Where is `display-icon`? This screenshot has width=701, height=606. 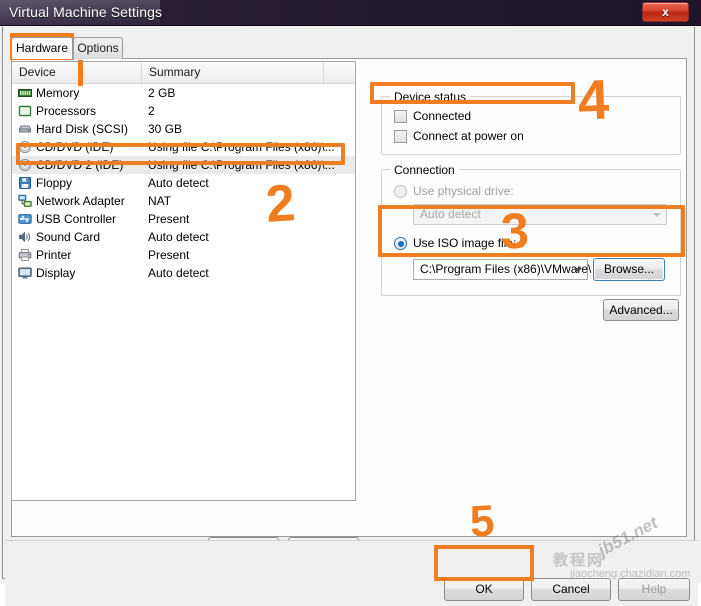 display-icon is located at coordinates (25, 273).